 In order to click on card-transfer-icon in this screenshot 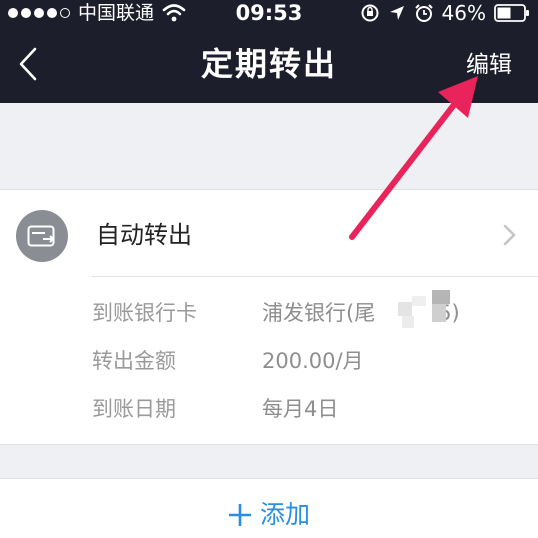, I will do `click(42, 236)`.